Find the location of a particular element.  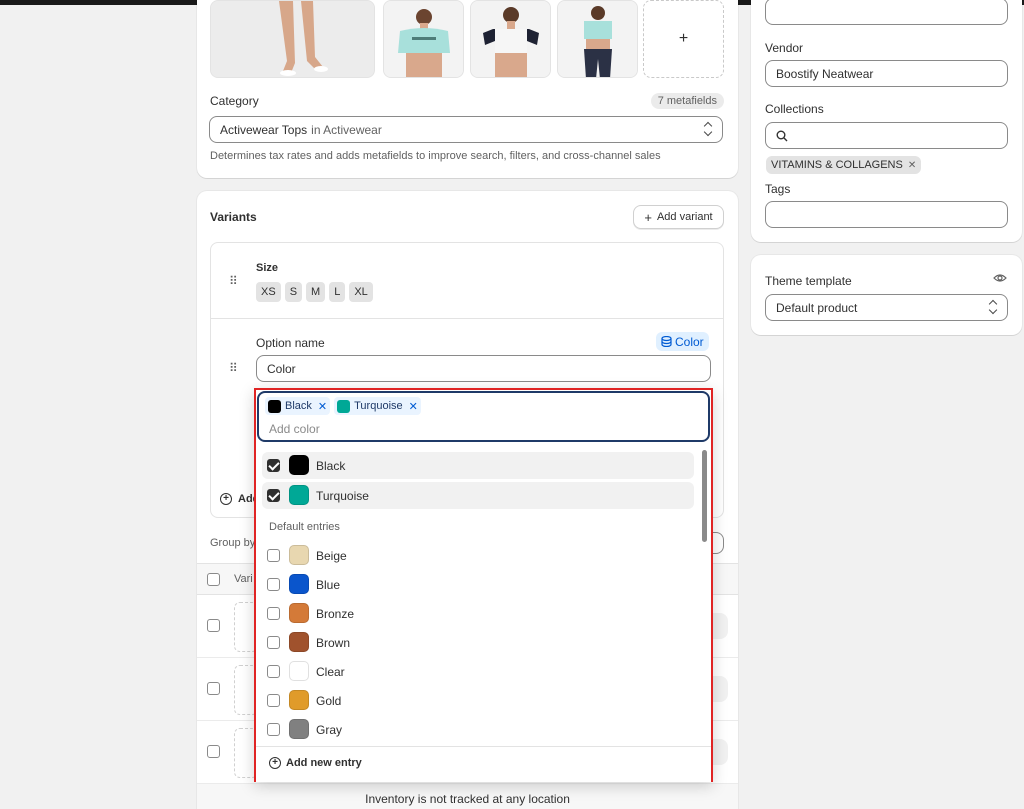

add-color-placeholder: Add color is located at coordinates (294, 429).